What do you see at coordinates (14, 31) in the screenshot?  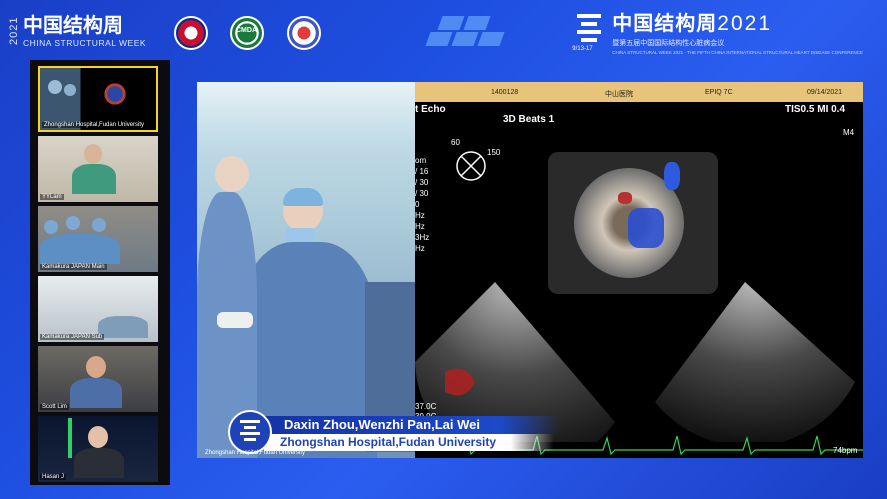 I see `brand-year: 2021` at bounding box center [14, 31].